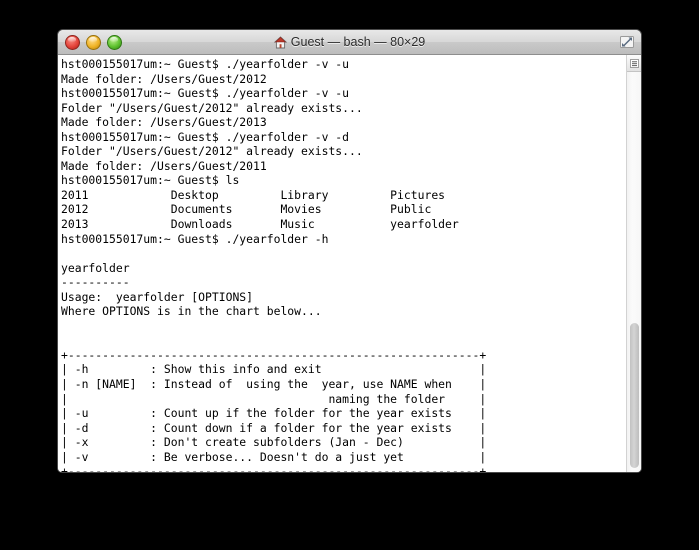 This screenshot has height=550, width=699. Describe the element at coordinates (634, 395) in the screenshot. I see `scrollbar-thumb` at that location.